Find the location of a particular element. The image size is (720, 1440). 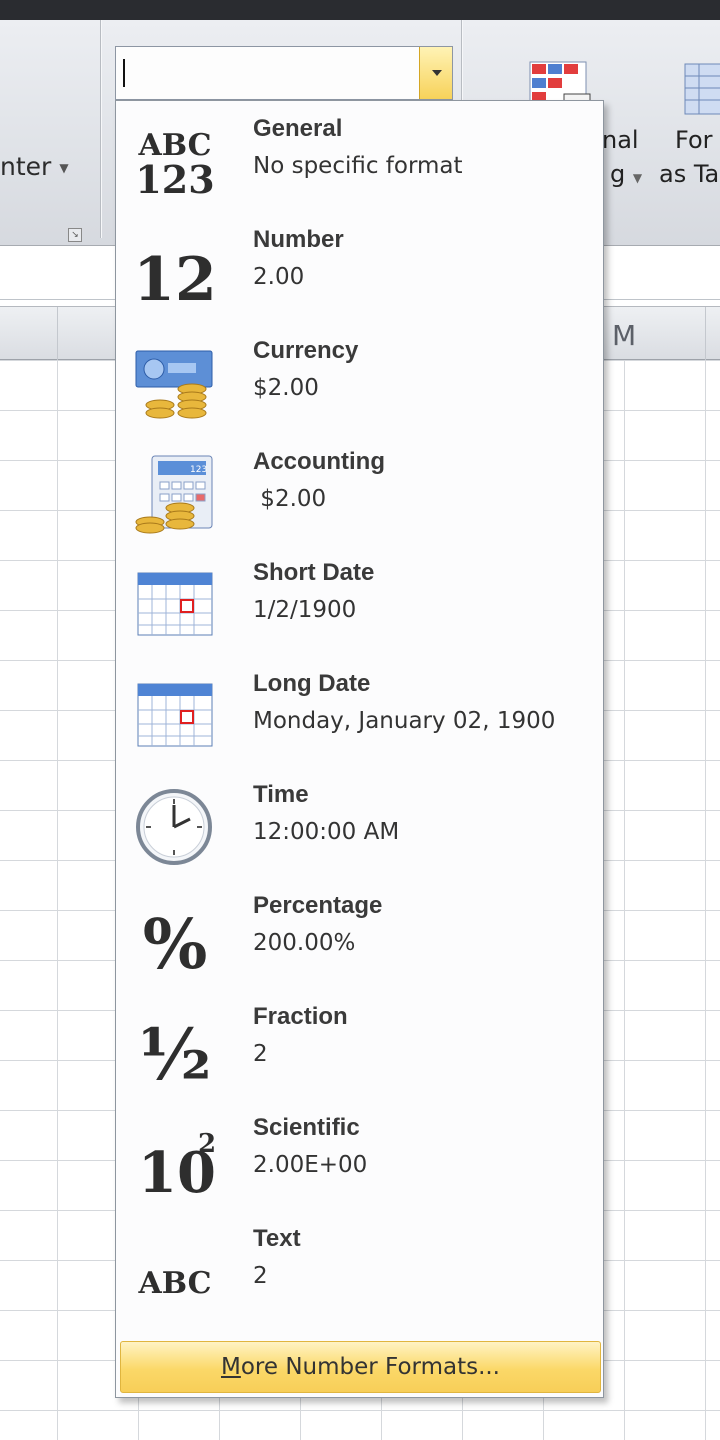

merge-and-center-button: nter ▼ is located at coordinates (34, 166).